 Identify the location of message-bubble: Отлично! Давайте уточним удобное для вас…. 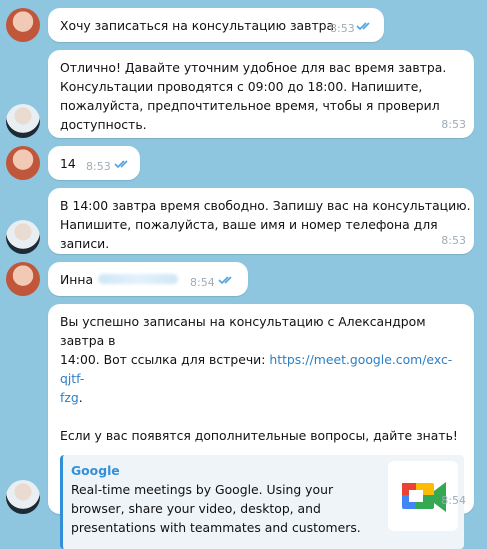
(261, 94).